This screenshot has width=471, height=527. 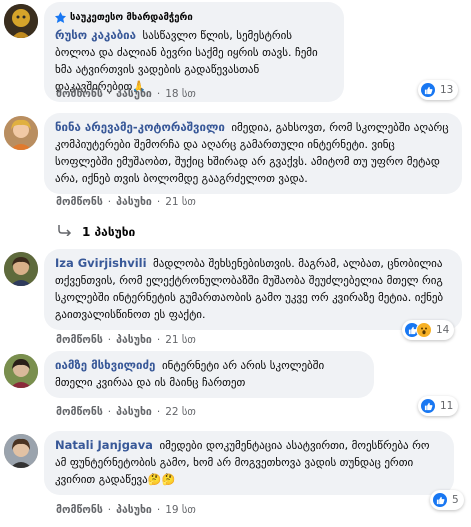 What do you see at coordinates (101, 263) in the screenshot?
I see `comment-author: Iza Gvirjishvili` at bounding box center [101, 263].